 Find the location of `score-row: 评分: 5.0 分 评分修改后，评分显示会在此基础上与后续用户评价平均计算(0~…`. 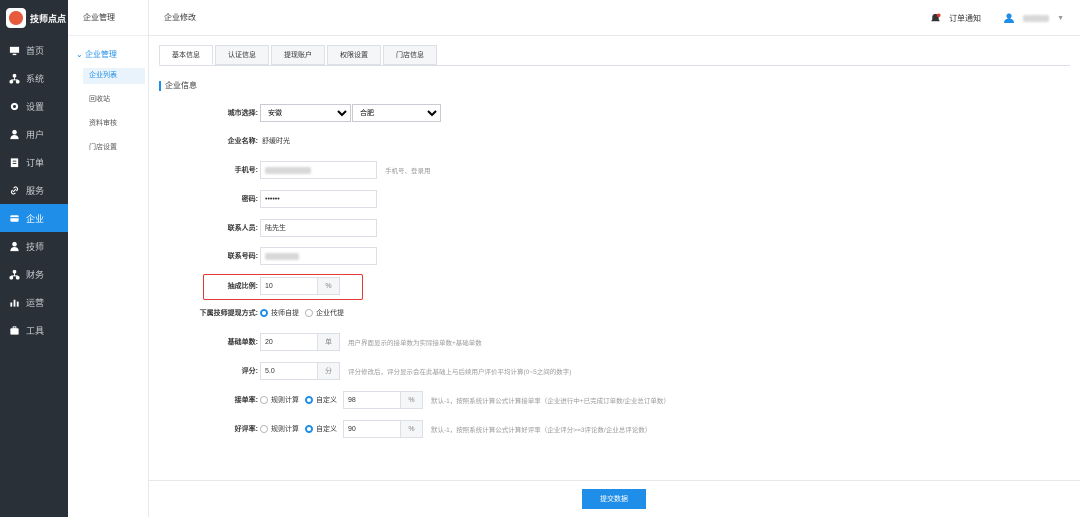

score-row: 评分: 5.0 分 评分修改后，评分显示会在此基础上与后续用户评价平均计算(0~… is located at coordinates (360, 371).